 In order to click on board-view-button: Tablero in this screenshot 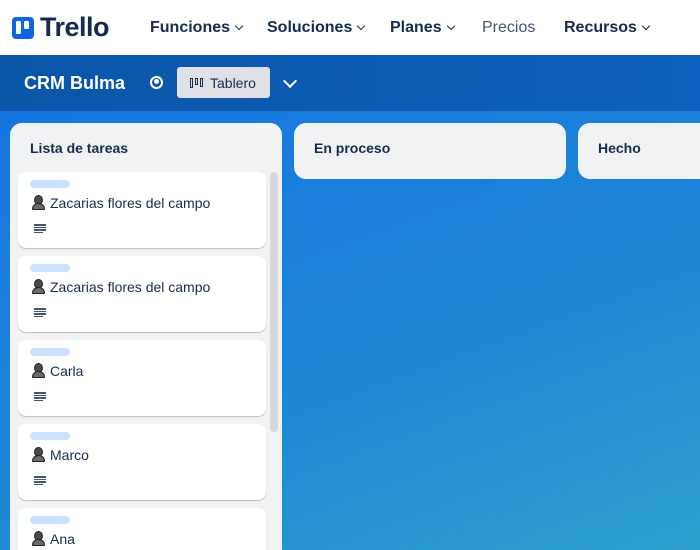, I will do `click(223, 82)`.